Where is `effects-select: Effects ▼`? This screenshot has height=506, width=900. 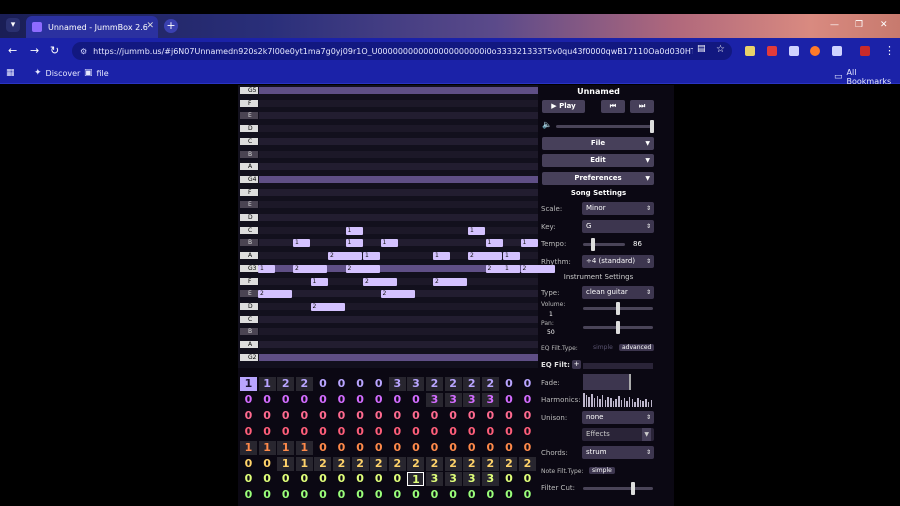
effects-select: Effects ▼ is located at coordinates (618, 434).